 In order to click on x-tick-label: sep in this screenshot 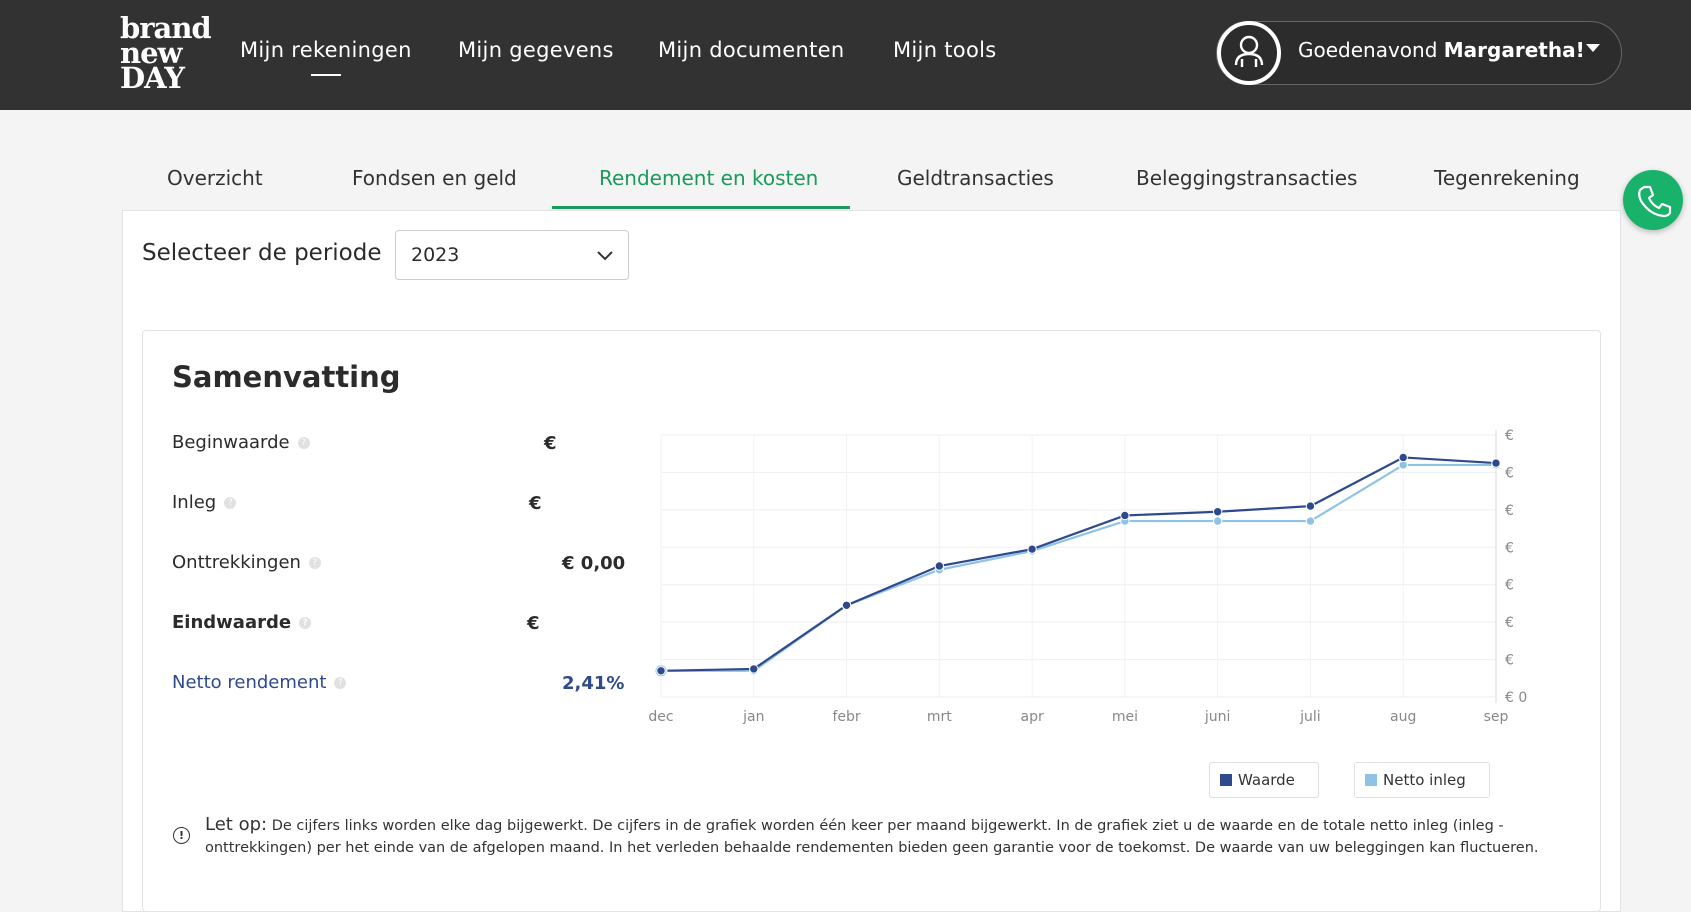, I will do `click(1496, 717)`.